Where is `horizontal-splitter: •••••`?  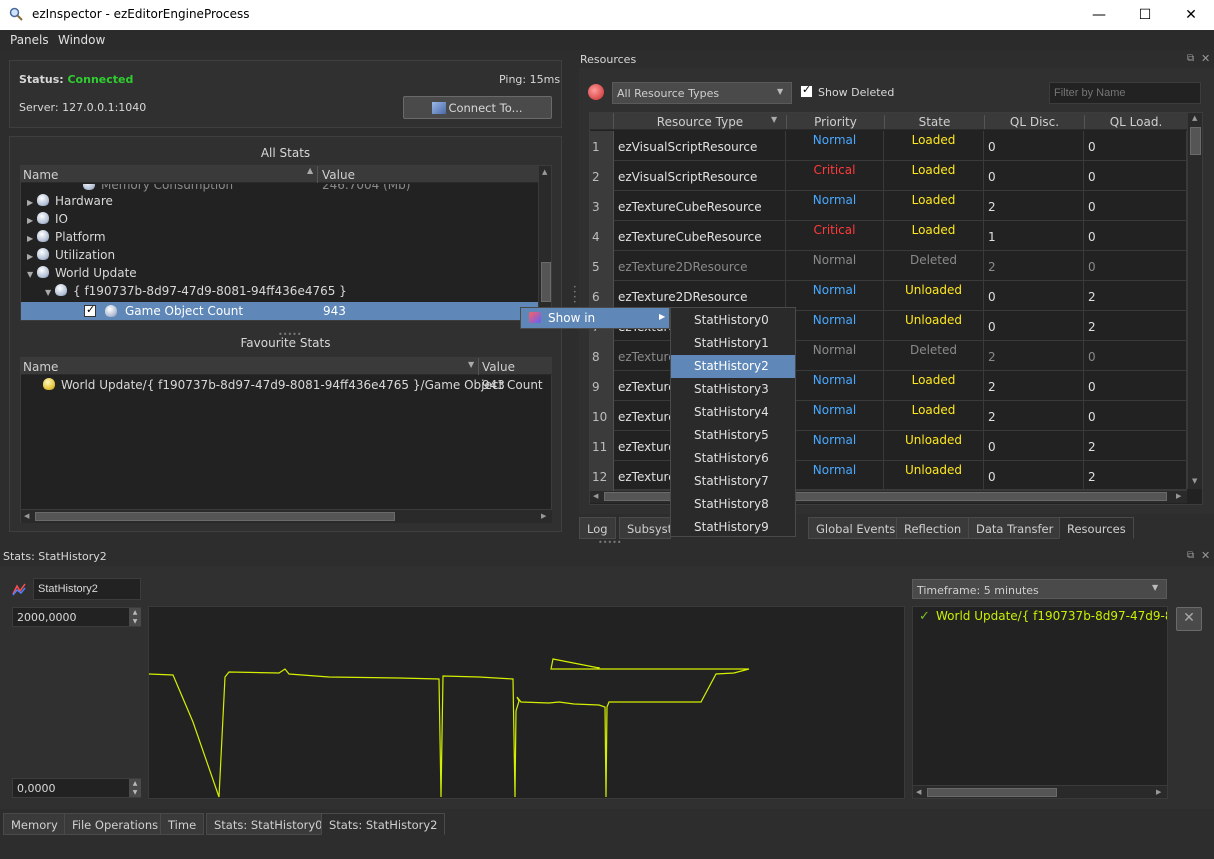
horizontal-splitter: ••••• is located at coordinates (610, 542).